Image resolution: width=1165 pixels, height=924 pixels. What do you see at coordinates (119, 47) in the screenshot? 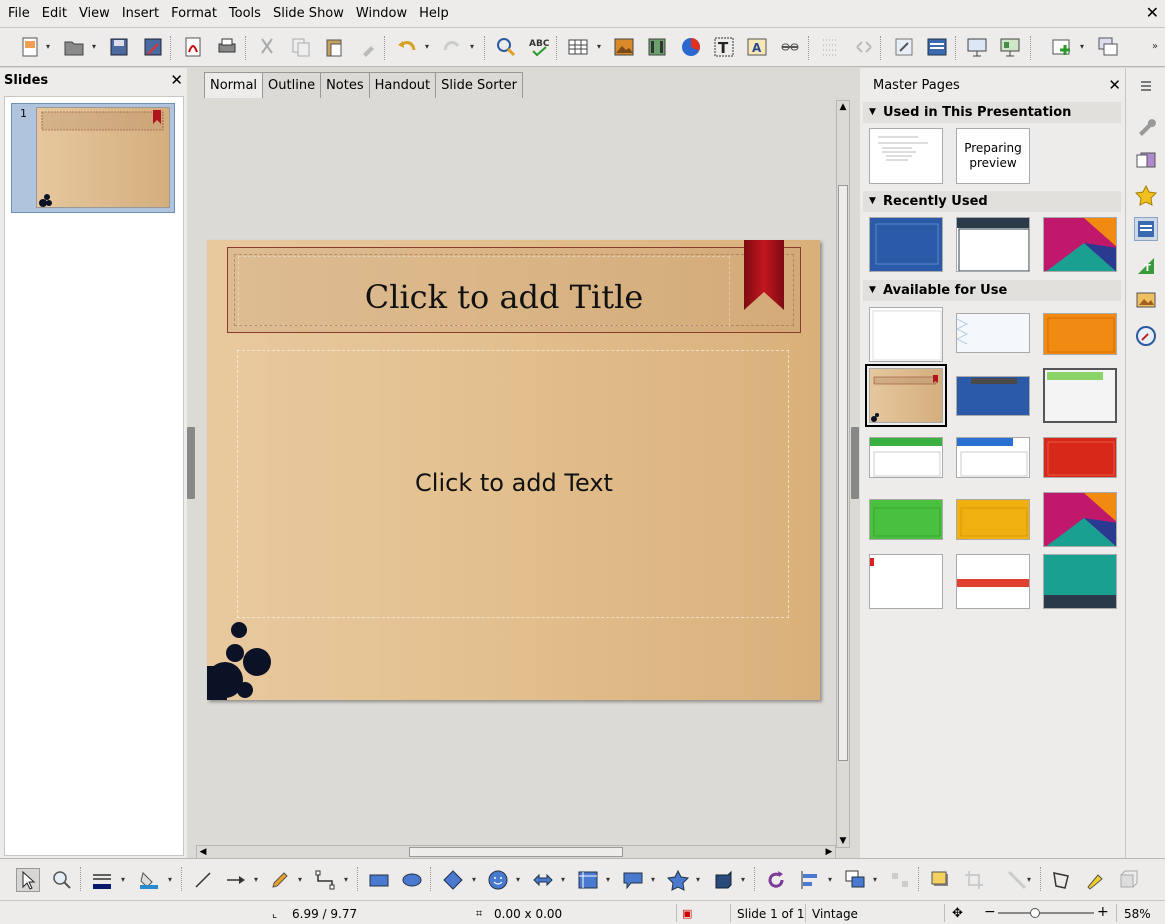
I see `save-icon` at bounding box center [119, 47].